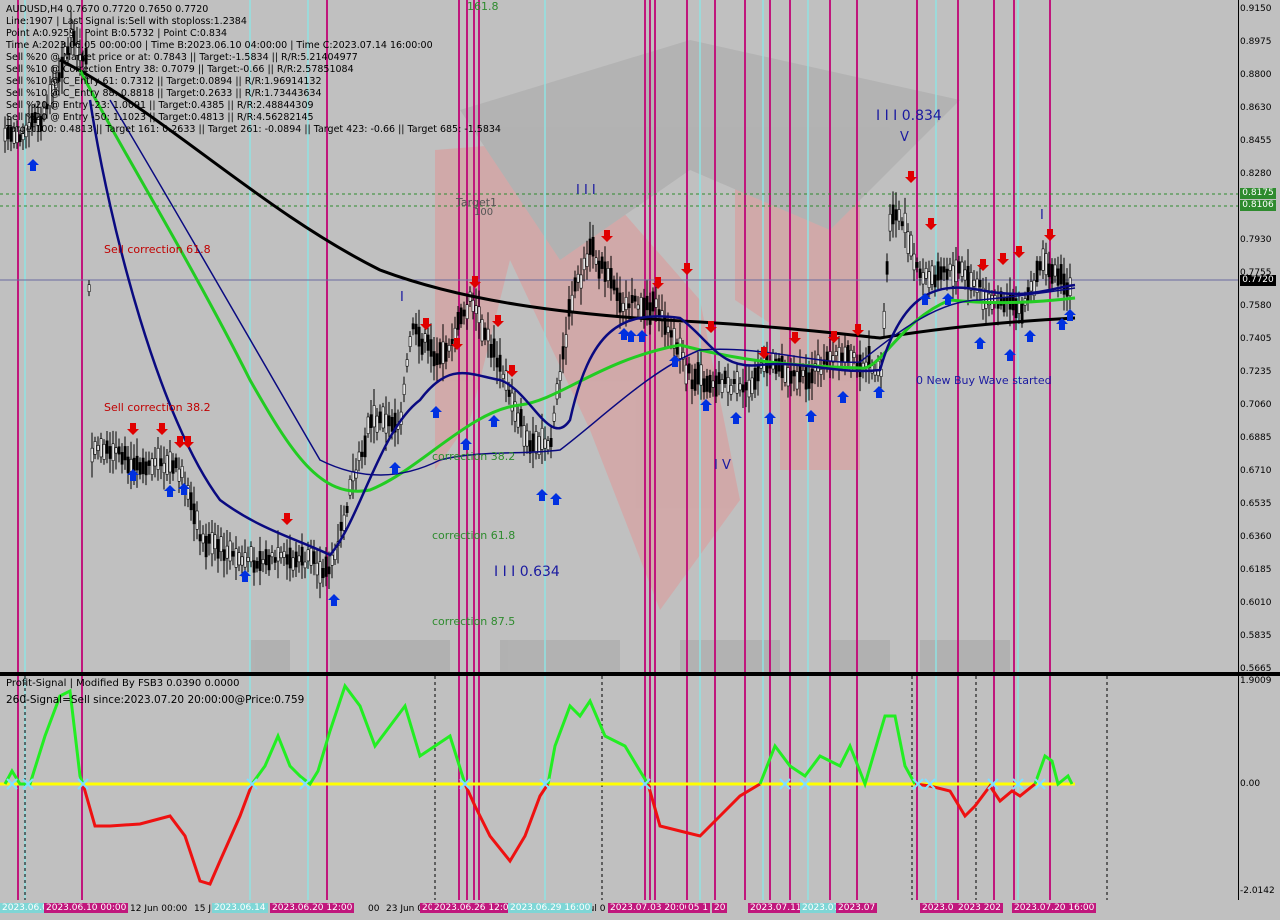 This screenshot has height=920, width=1280. Describe the element at coordinates (1256, 603) in the screenshot. I see `price-scale-label: 0.6010` at that location.